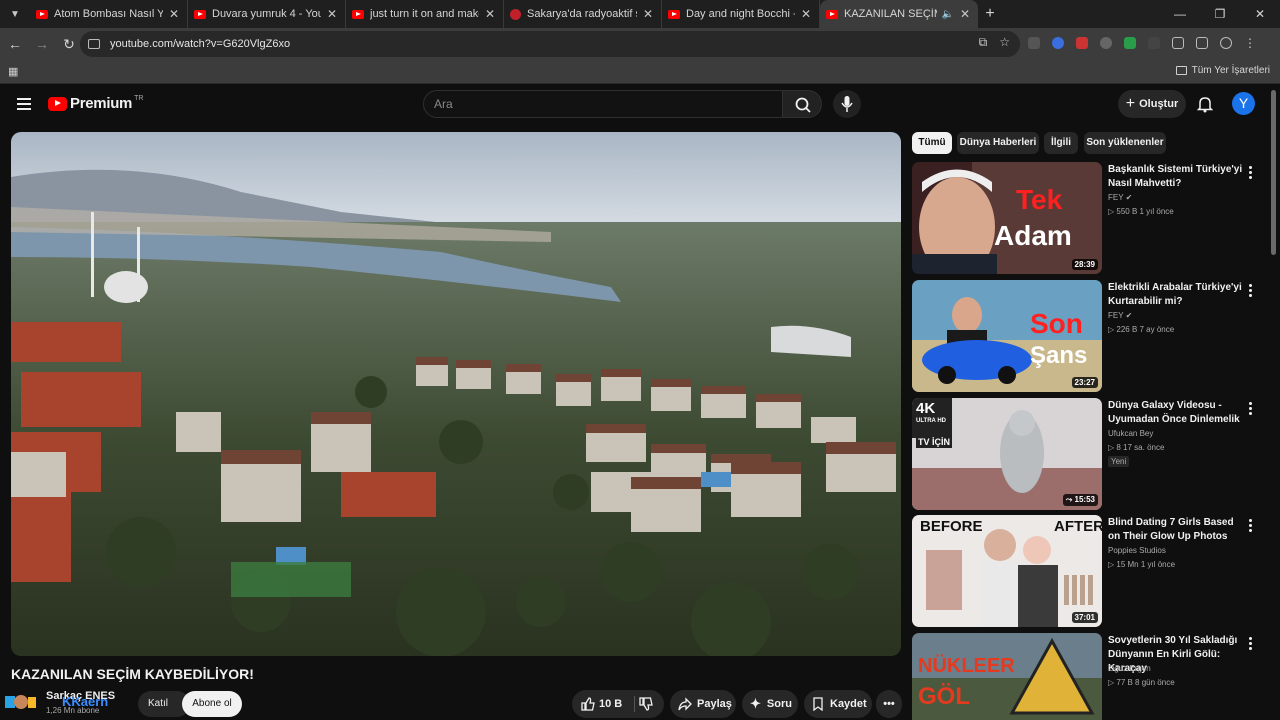 This screenshot has width=1280, height=720. I want to click on share-button: Paylaş, so click(703, 704).